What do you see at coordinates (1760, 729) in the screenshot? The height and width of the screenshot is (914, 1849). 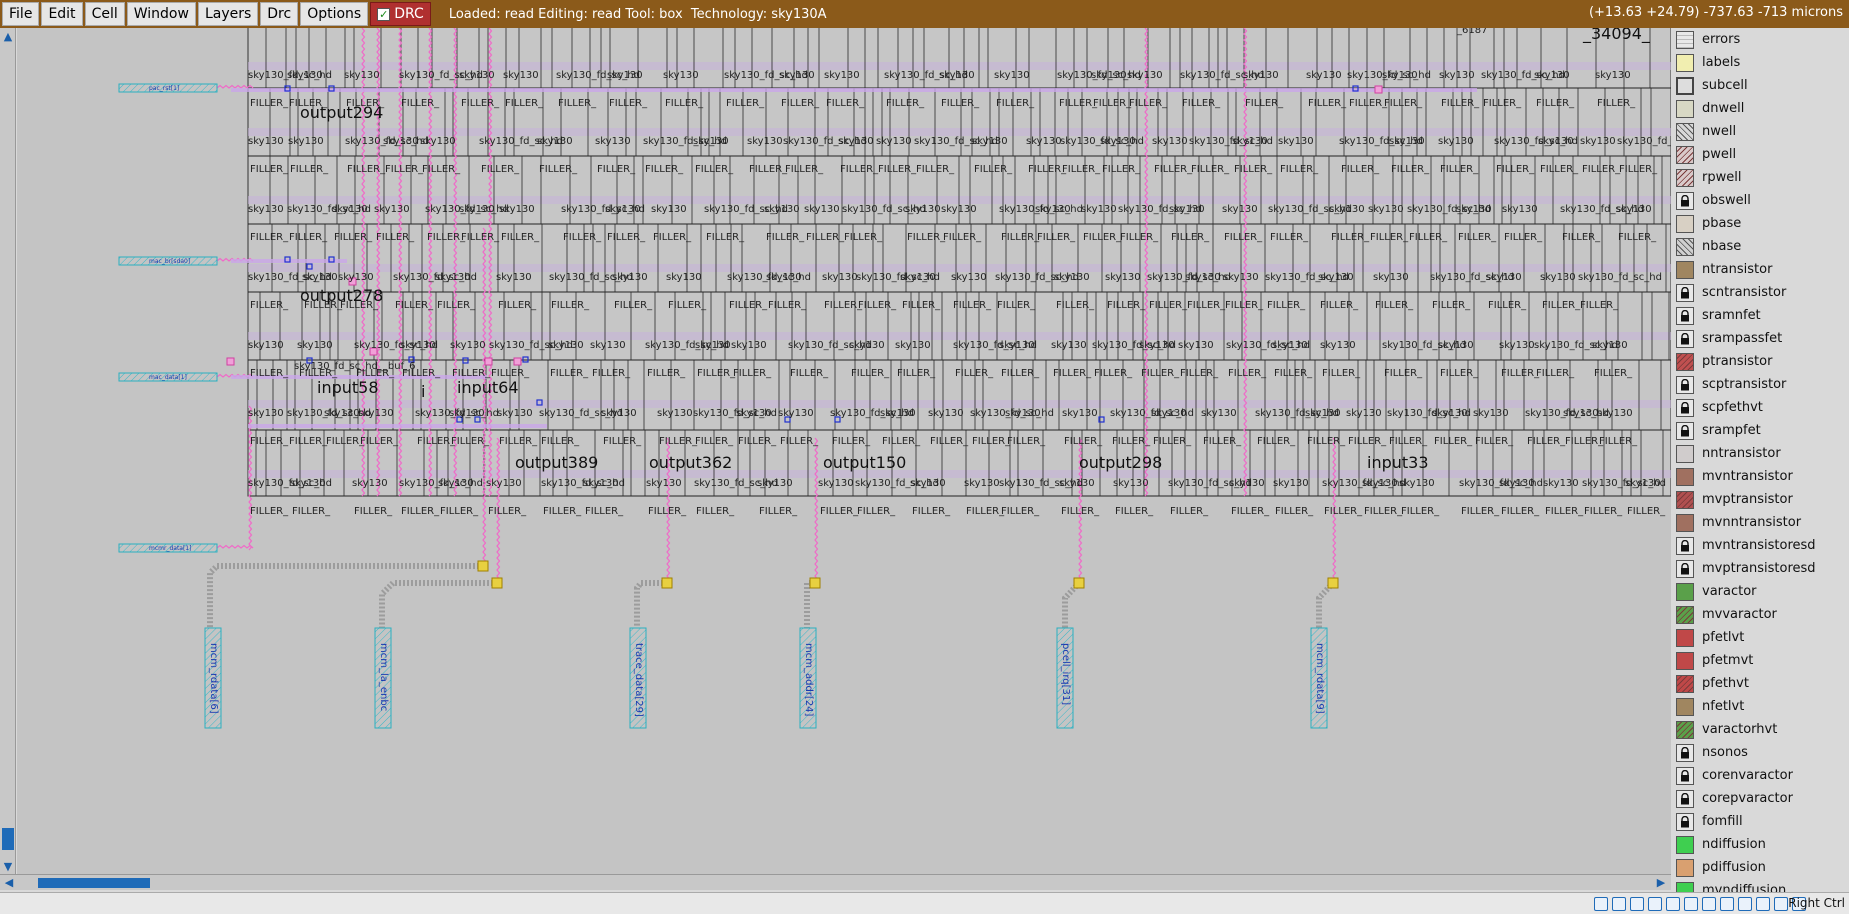 I see `layer-varactorhvt: varactorhvt` at bounding box center [1760, 729].